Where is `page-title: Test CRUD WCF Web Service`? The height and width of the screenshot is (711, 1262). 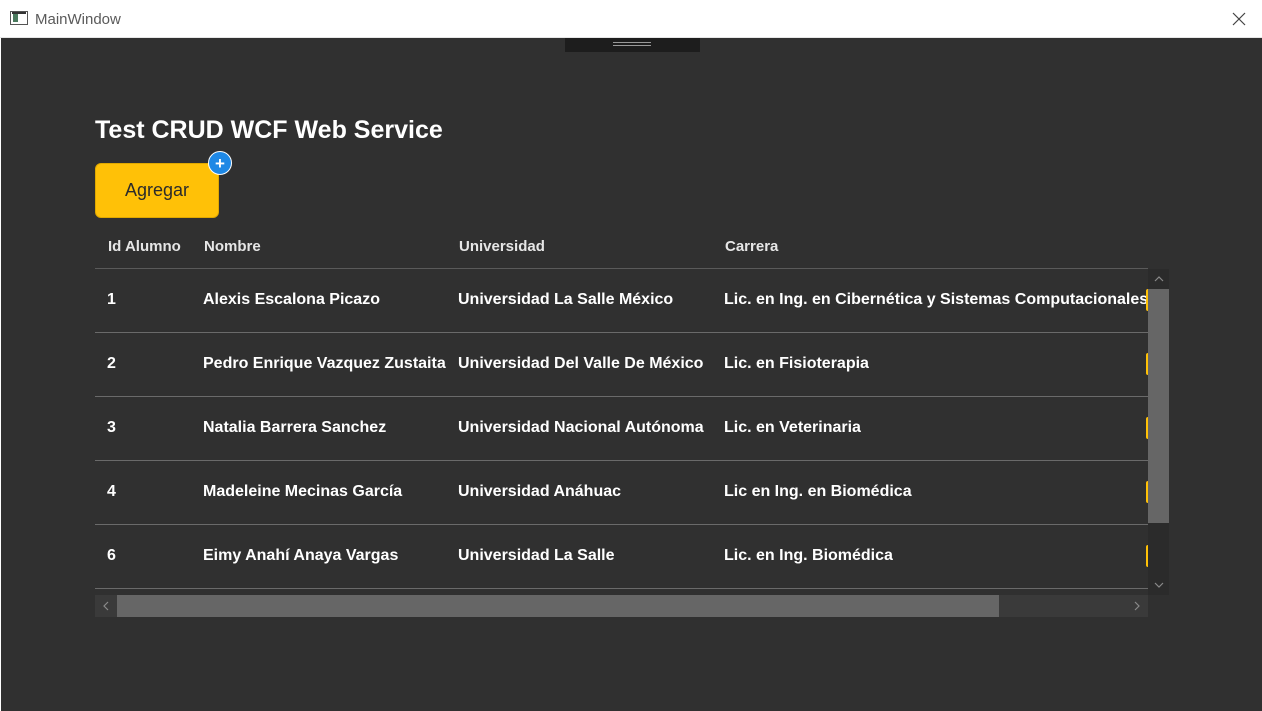
page-title: Test CRUD WCF Web Service is located at coordinates (269, 130).